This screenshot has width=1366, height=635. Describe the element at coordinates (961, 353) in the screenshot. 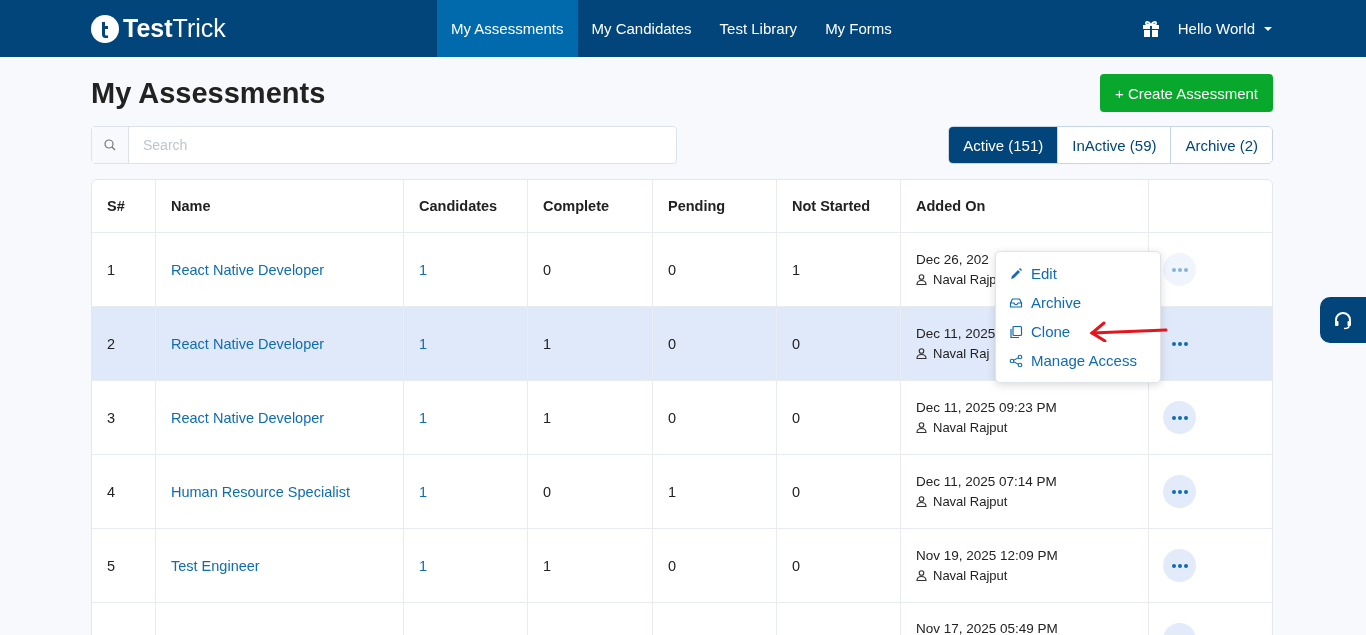

I see `added-by: Naval Raj` at that location.